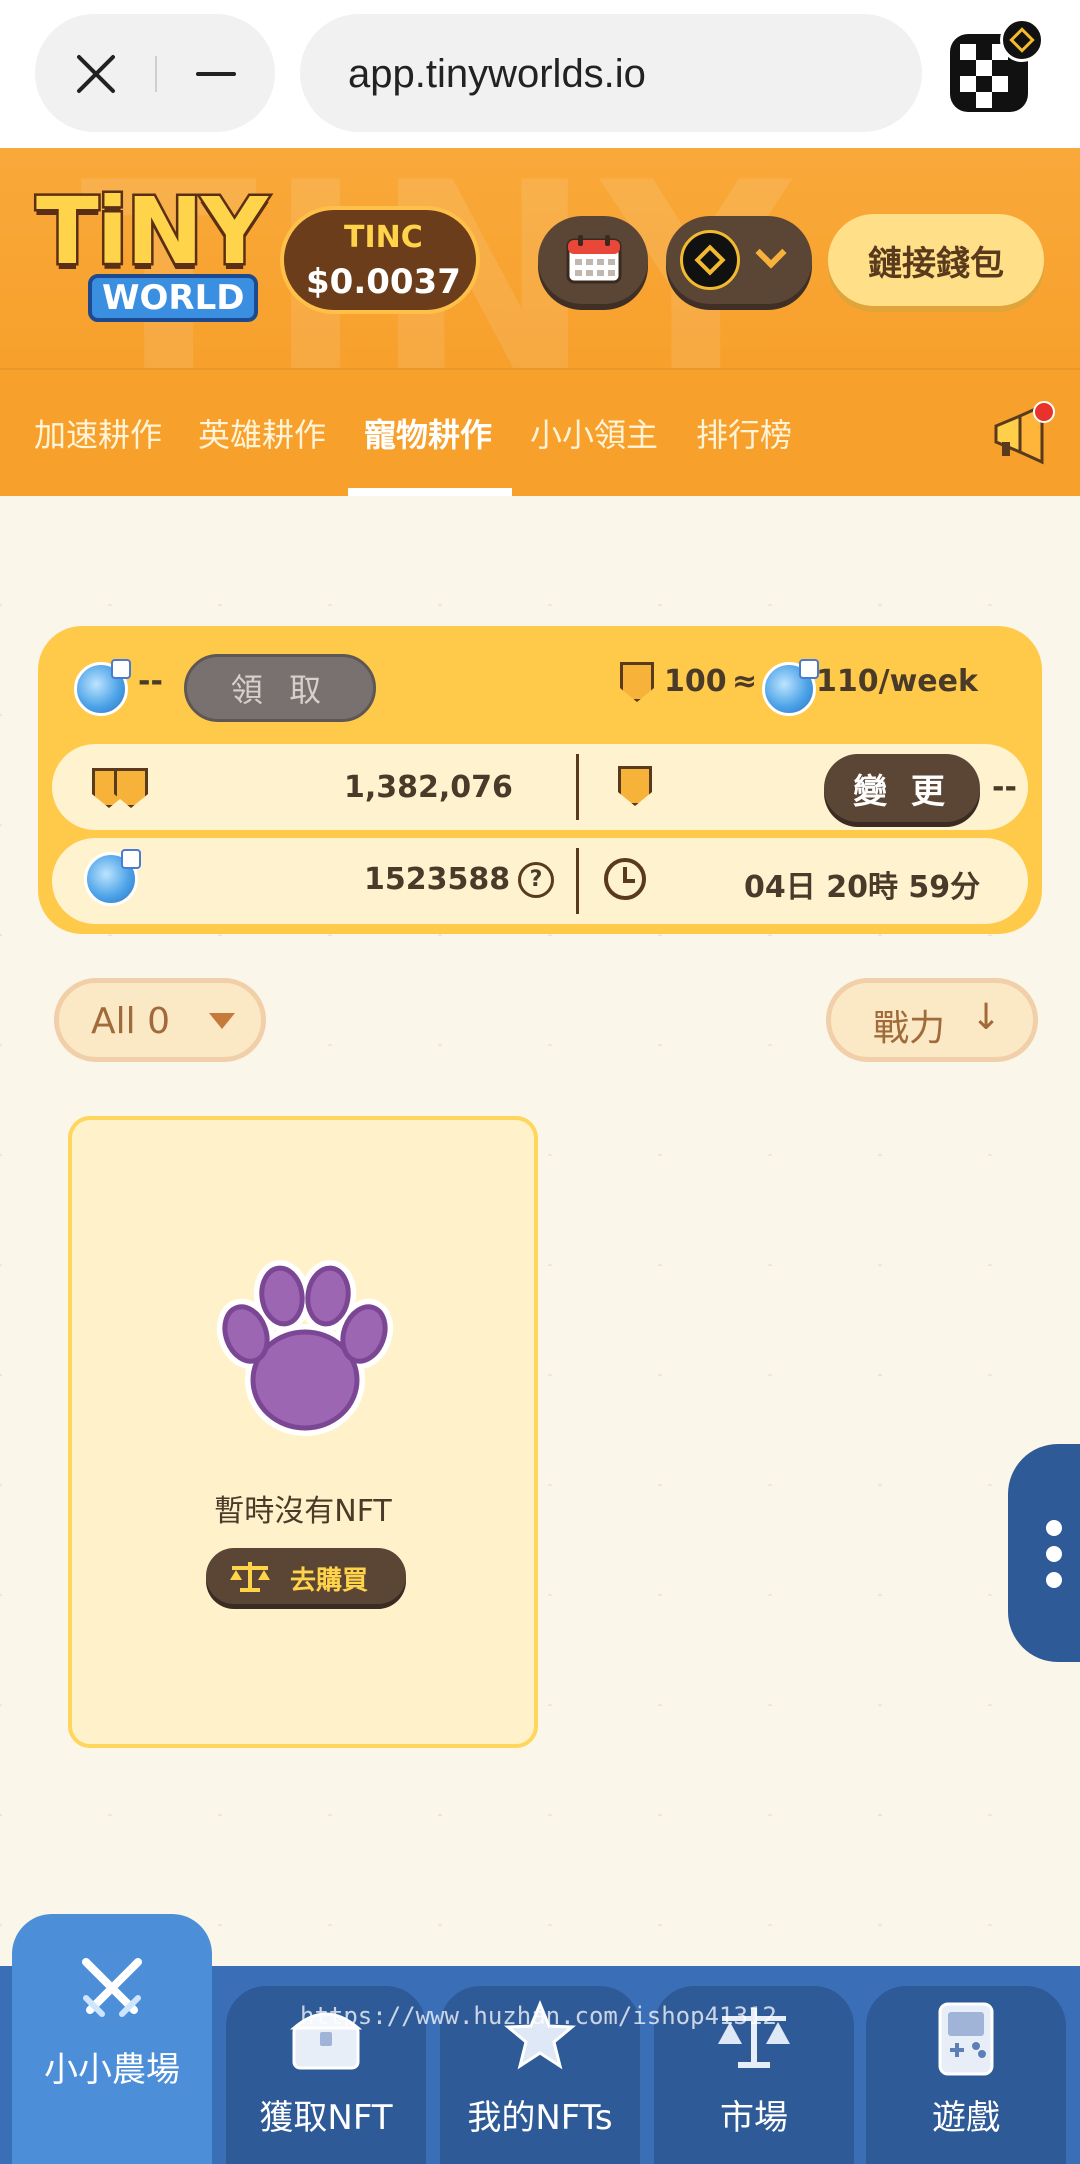  What do you see at coordinates (986, 1017) in the screenshot?
I see `sort-arrow-icon: ↓` at bounding box center [986, 1017].